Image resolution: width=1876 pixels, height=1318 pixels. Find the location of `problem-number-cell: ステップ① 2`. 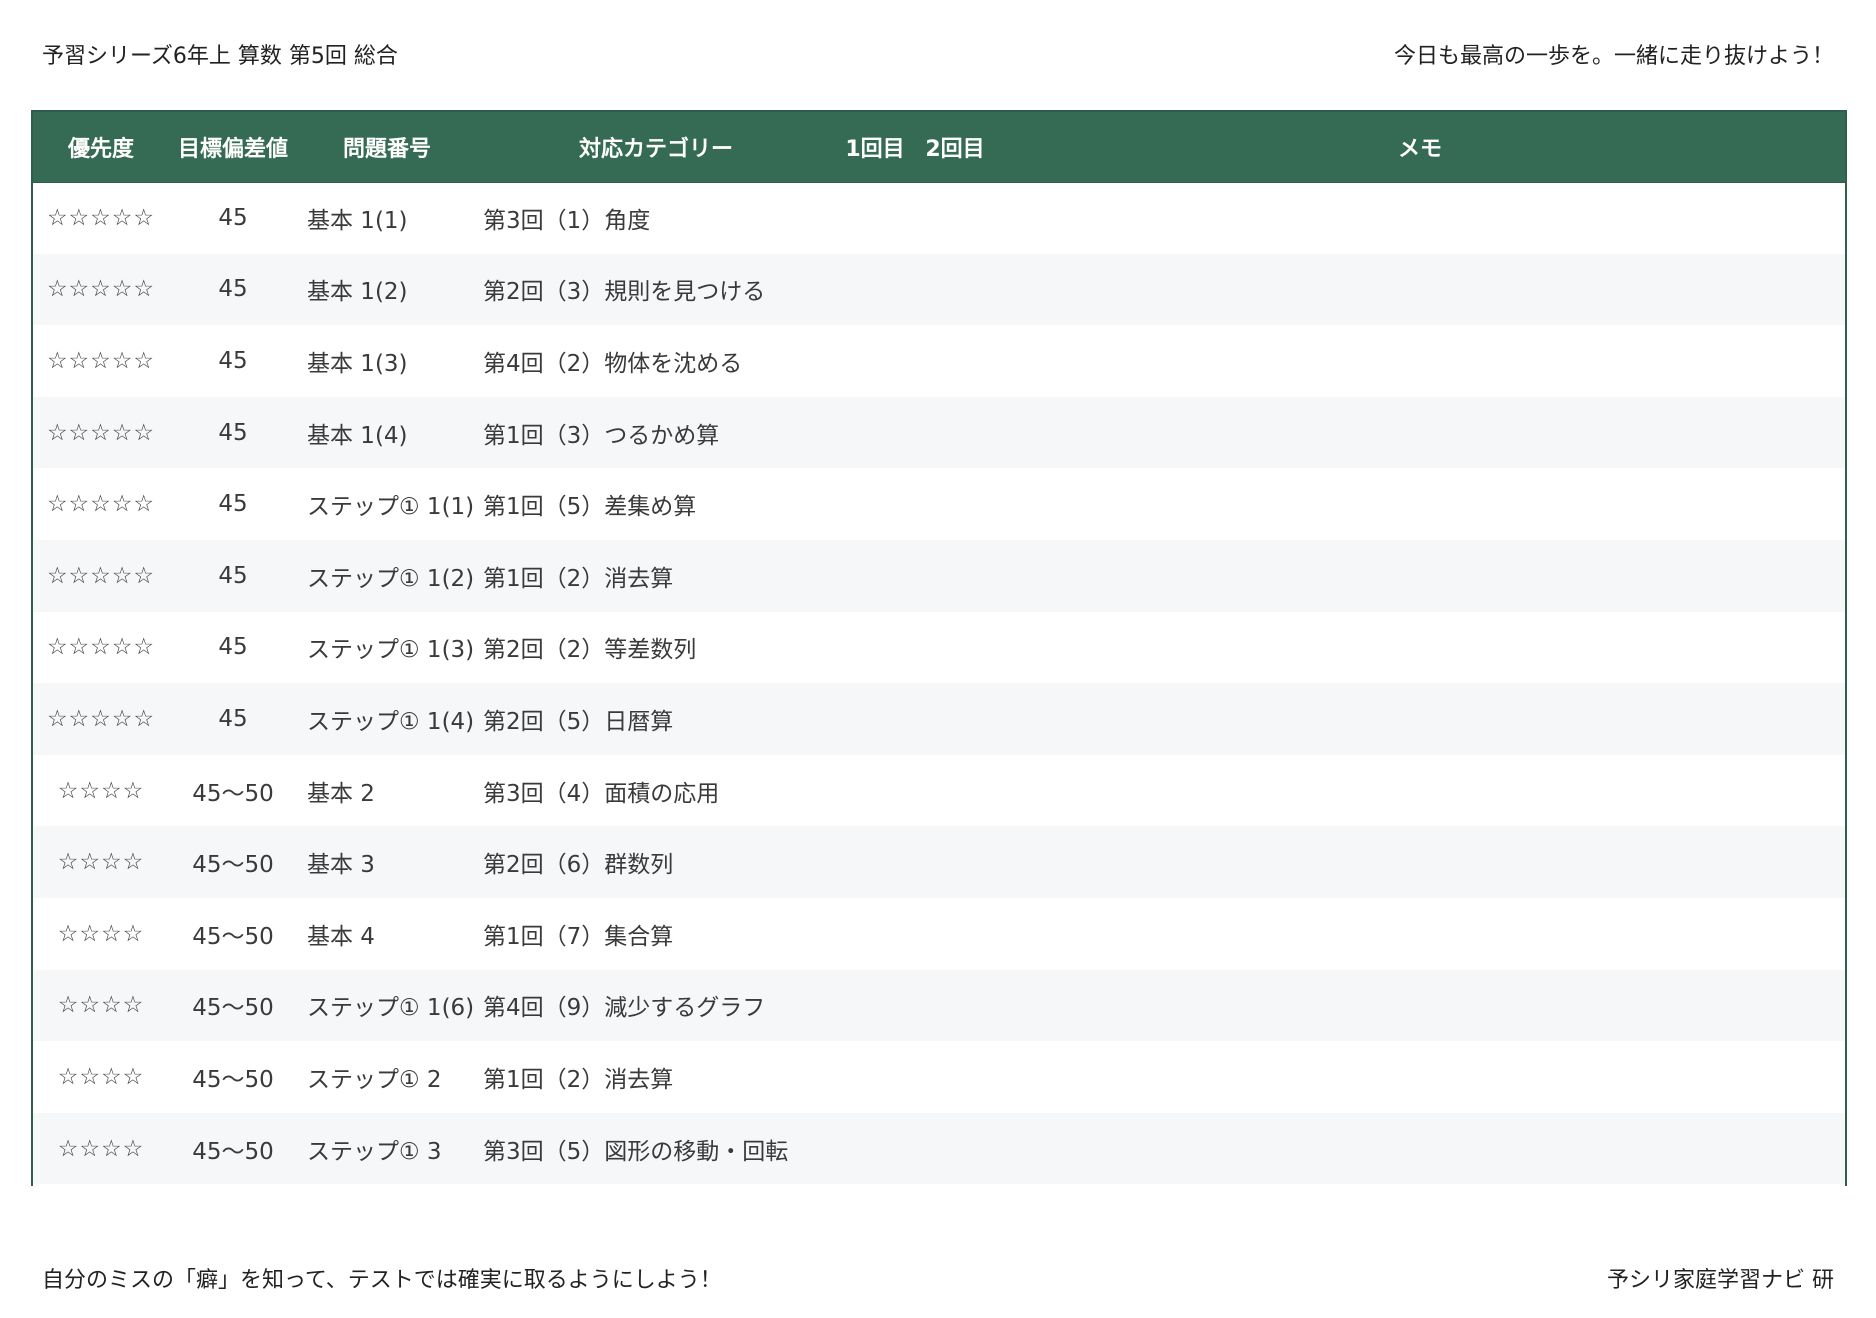

problem-number-cell: ステップ① 2 is located at coordinates (374, 1079).